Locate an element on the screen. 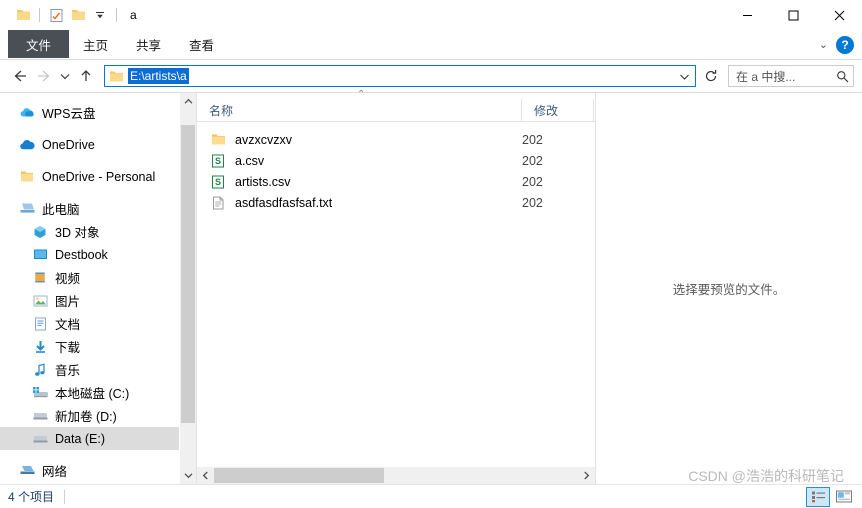  title-bar: a is located at coordinates (431, 15).